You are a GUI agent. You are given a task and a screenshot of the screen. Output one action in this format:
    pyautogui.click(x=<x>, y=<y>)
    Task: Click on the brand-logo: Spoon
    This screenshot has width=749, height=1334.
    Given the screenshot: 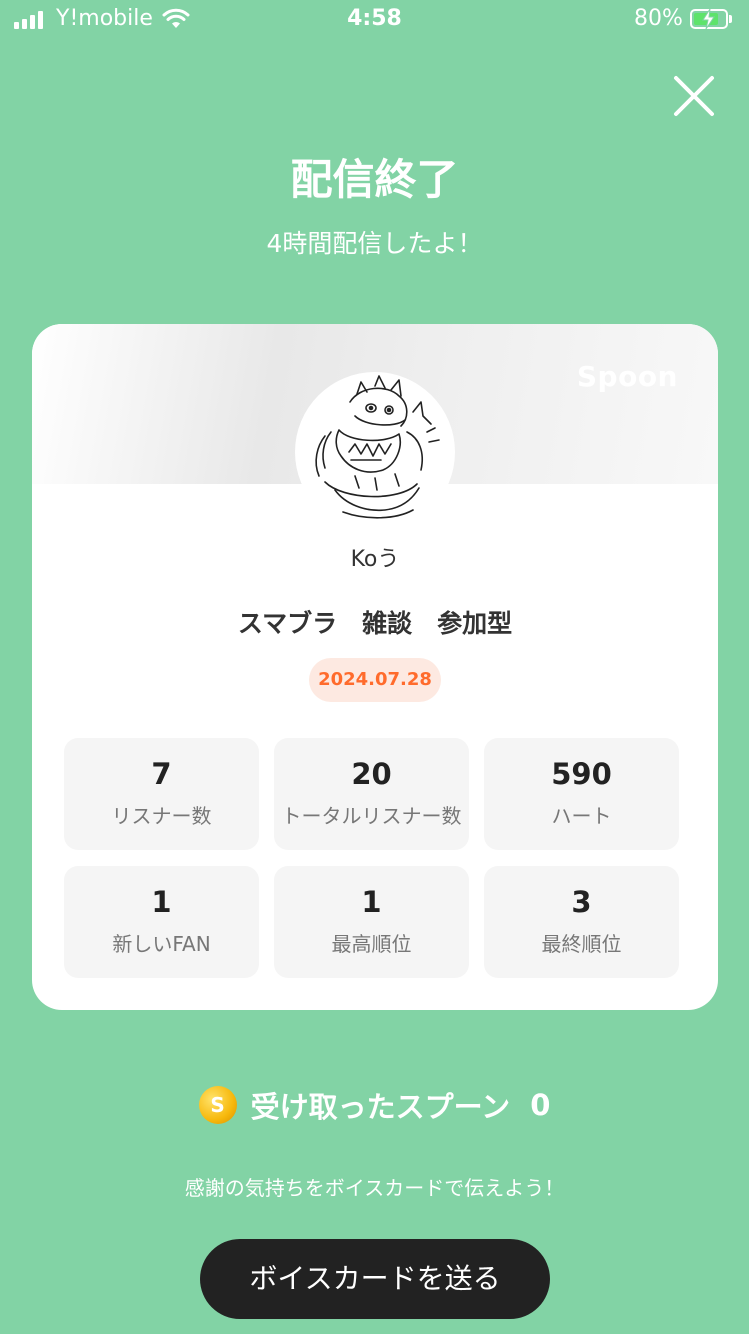 What is the action you would take?
    pyautogui.click(x=627, y=376)
    